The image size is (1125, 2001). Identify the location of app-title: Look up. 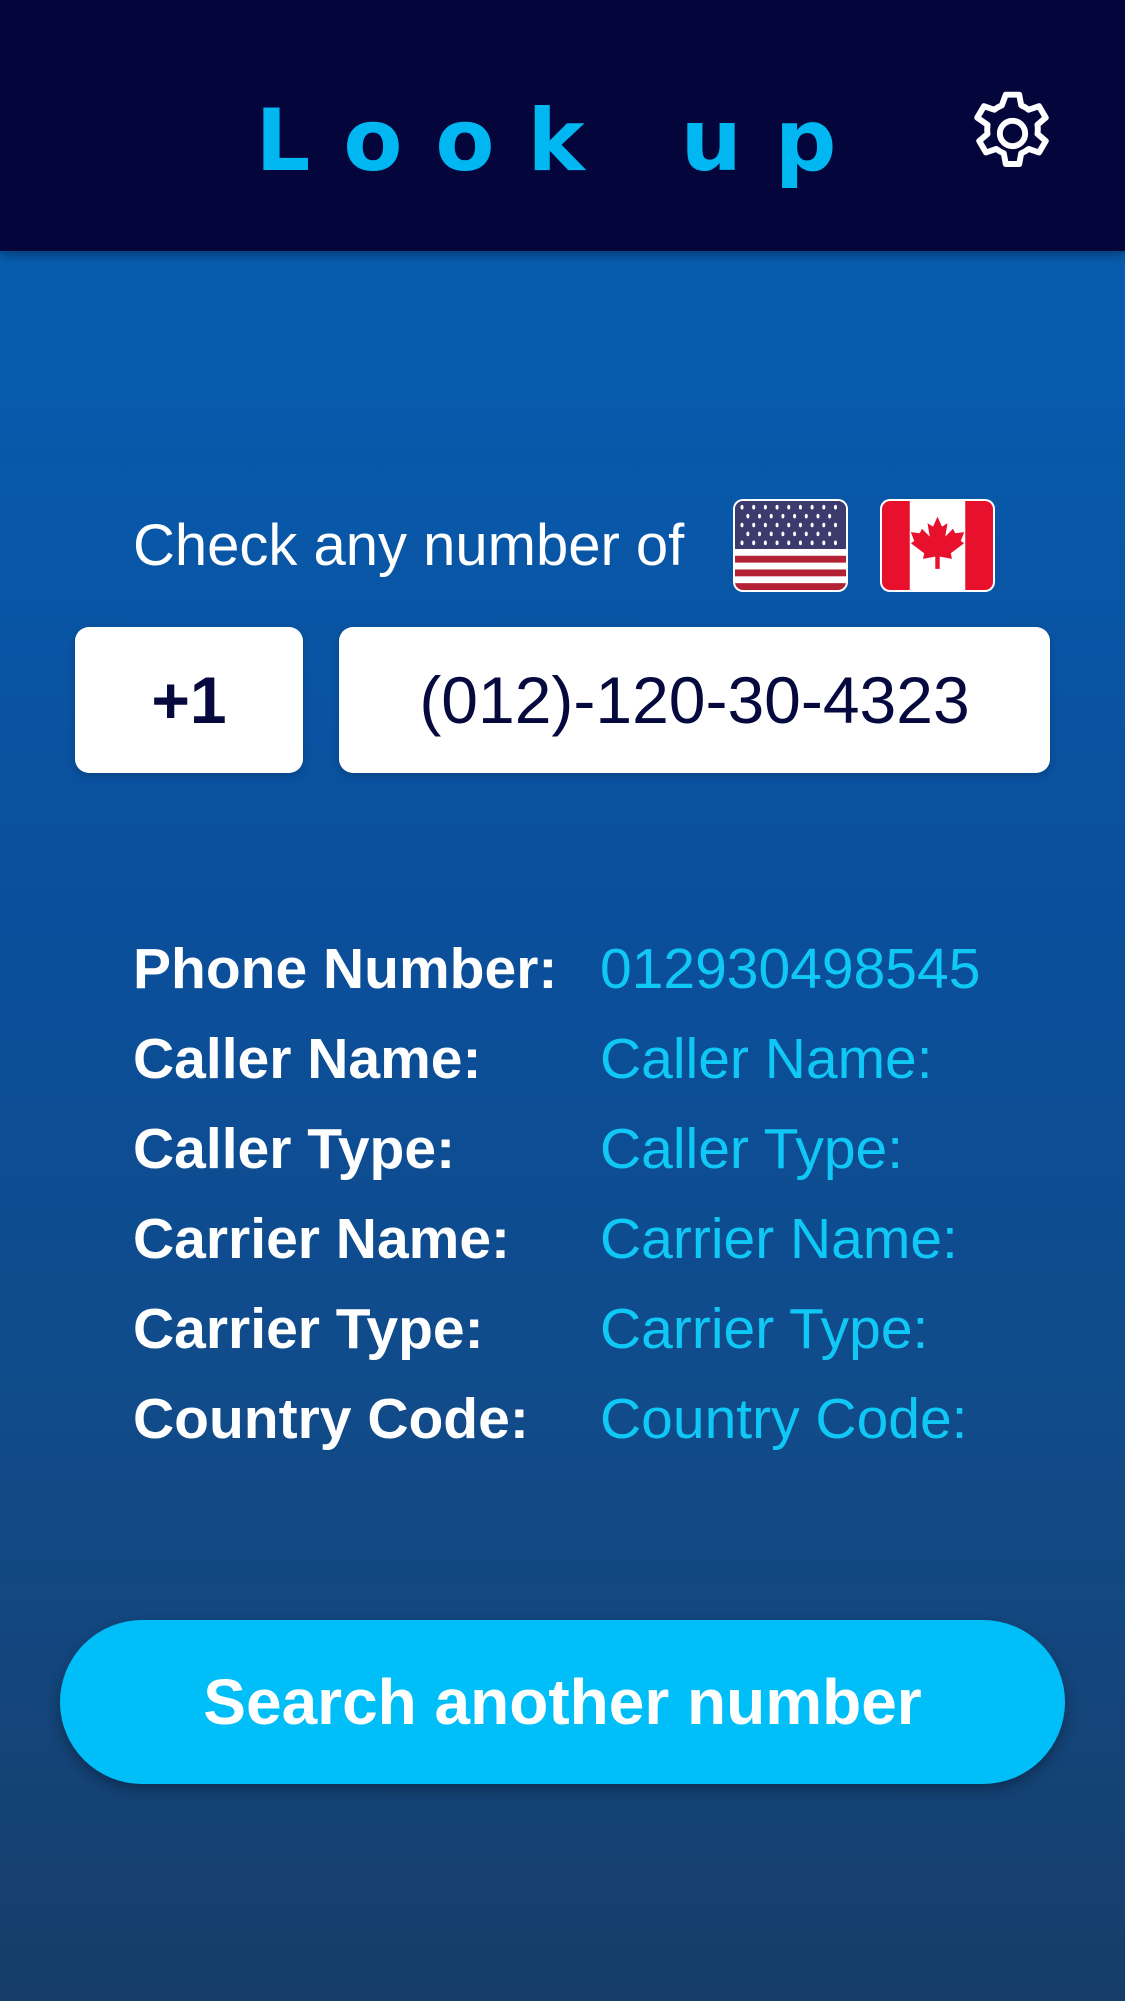
(562, 141).